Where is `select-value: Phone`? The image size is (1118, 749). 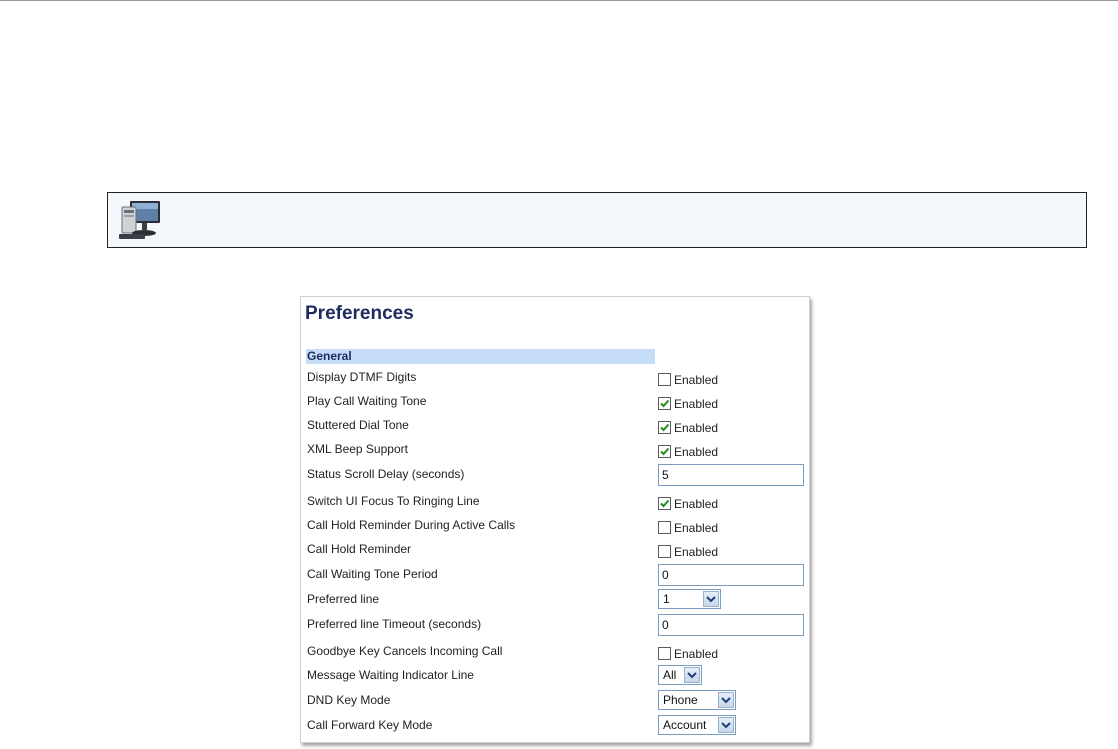
select-value: Phone is located at coordinates (680, 700).